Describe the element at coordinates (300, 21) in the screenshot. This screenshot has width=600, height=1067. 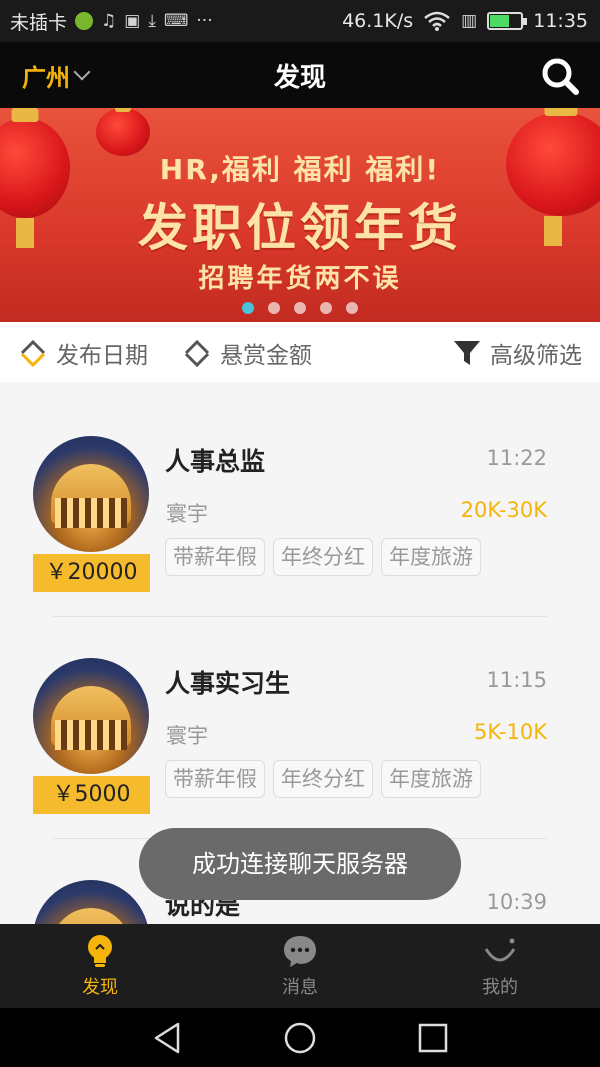
I see `status-bar: 未插卡 ♫ ▣ ⤓ ⌨ ··· 46.1K/s ▥ 11:35` at that location.